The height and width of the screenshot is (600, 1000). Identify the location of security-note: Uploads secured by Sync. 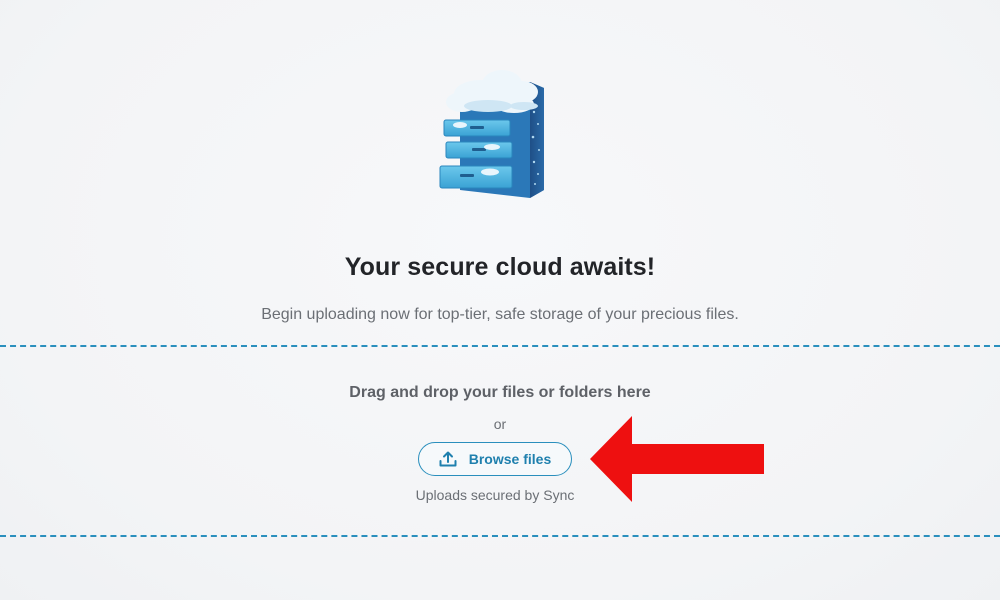
(495, 495).